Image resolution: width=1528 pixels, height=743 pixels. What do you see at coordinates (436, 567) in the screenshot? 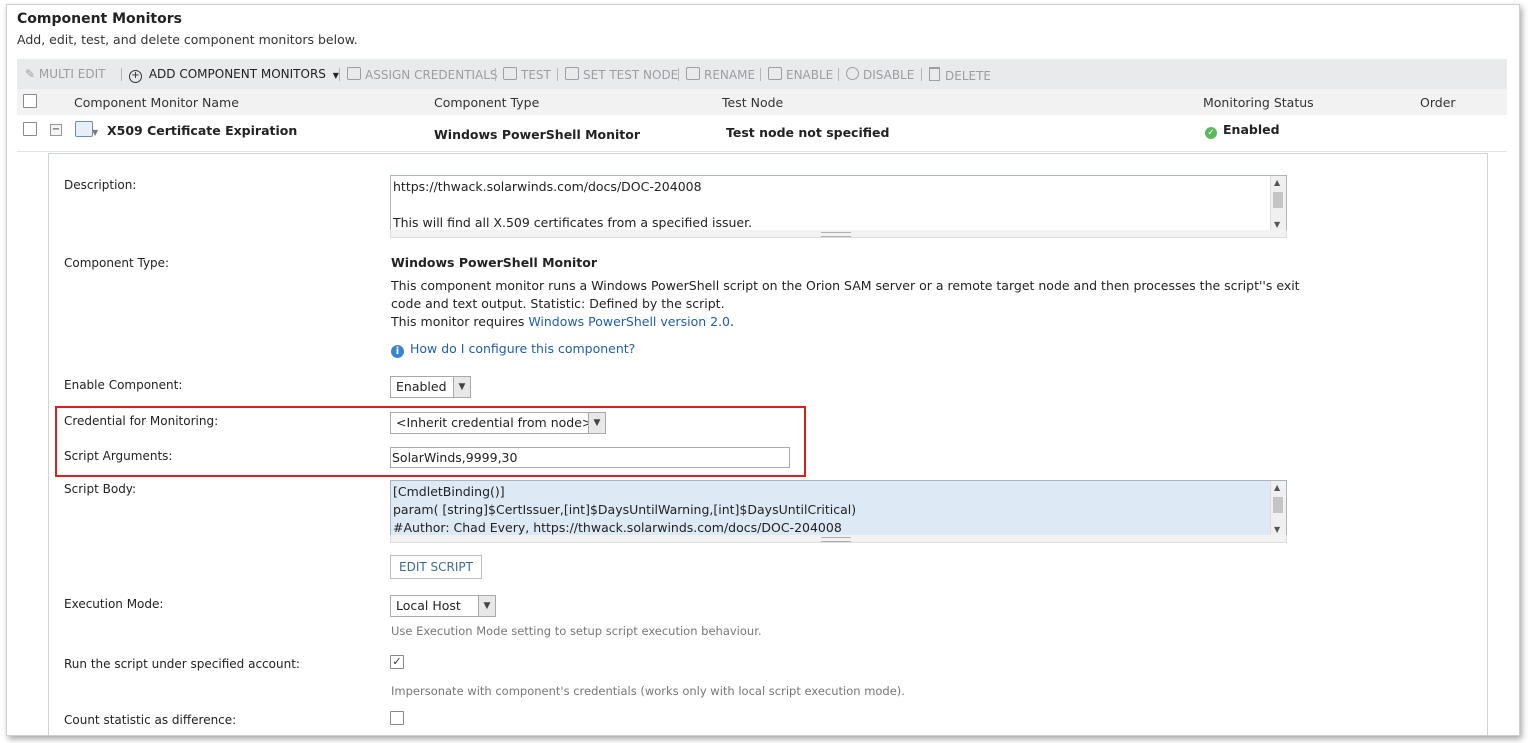
I see `edit-script-button: EDIT SCRIPT` at bounding box center [436, 567].